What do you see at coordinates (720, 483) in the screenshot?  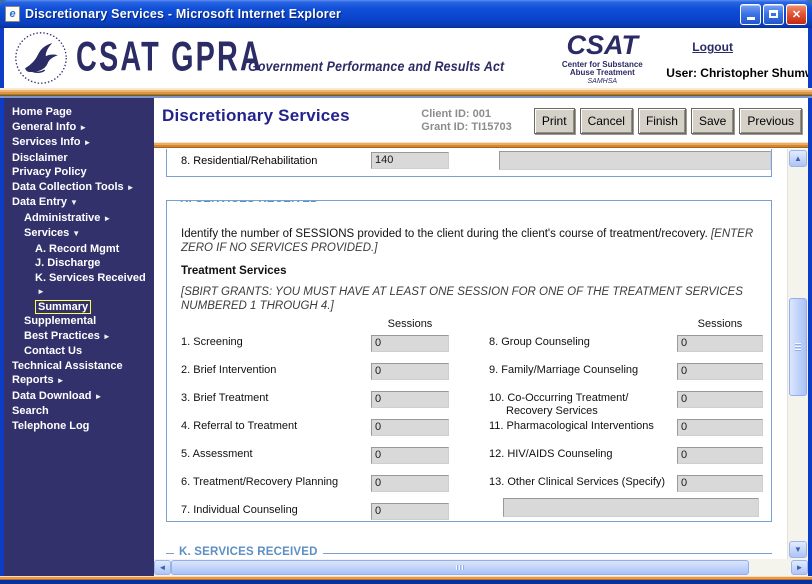 I see `sessions-input-other-clinical-services: 0` at bounding box center [720, 483].